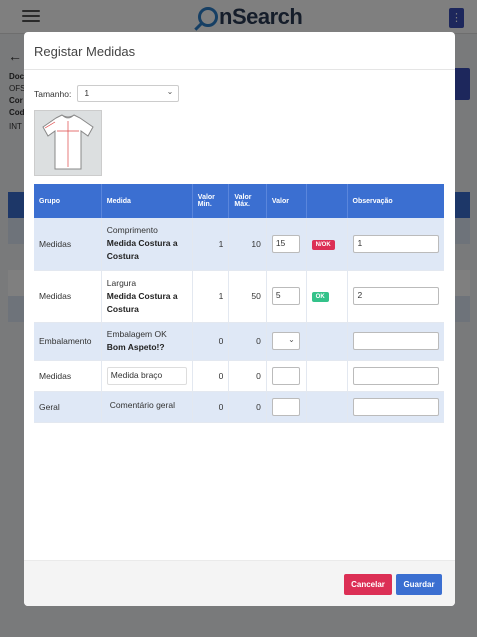 The image size is (477, 637). What do you see at coordinates (87, 93) in the screenshot?
I see `size-select-value: 1` at bounding box center [87, 93].